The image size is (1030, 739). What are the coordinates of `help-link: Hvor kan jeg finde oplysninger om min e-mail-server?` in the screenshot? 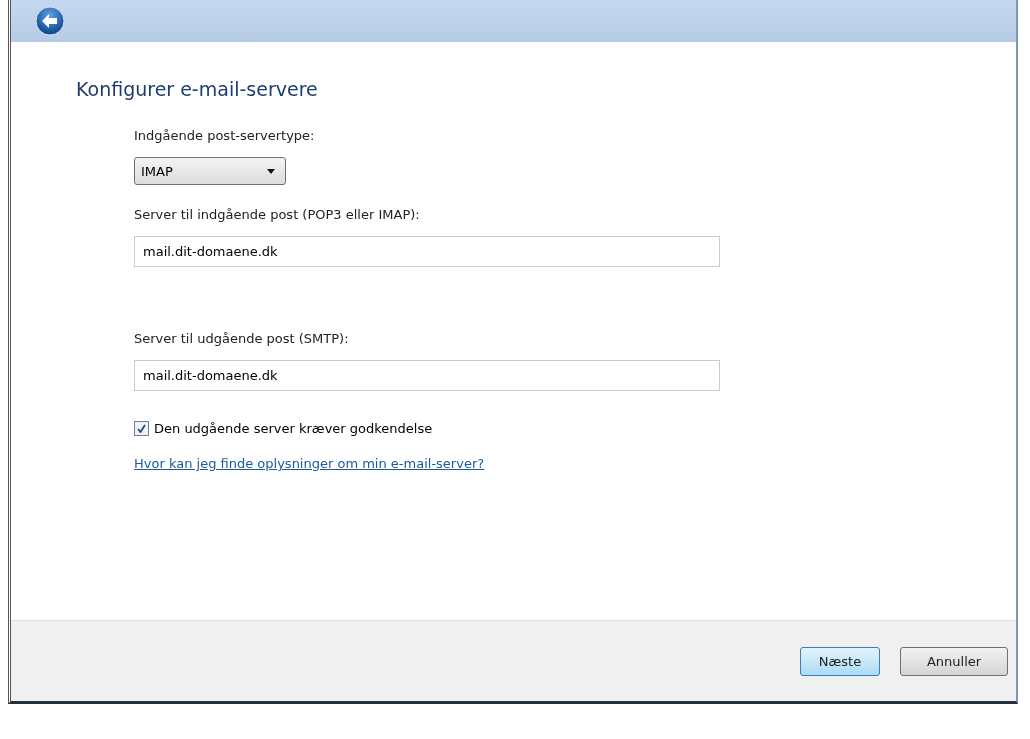 It's located at (309, 463).